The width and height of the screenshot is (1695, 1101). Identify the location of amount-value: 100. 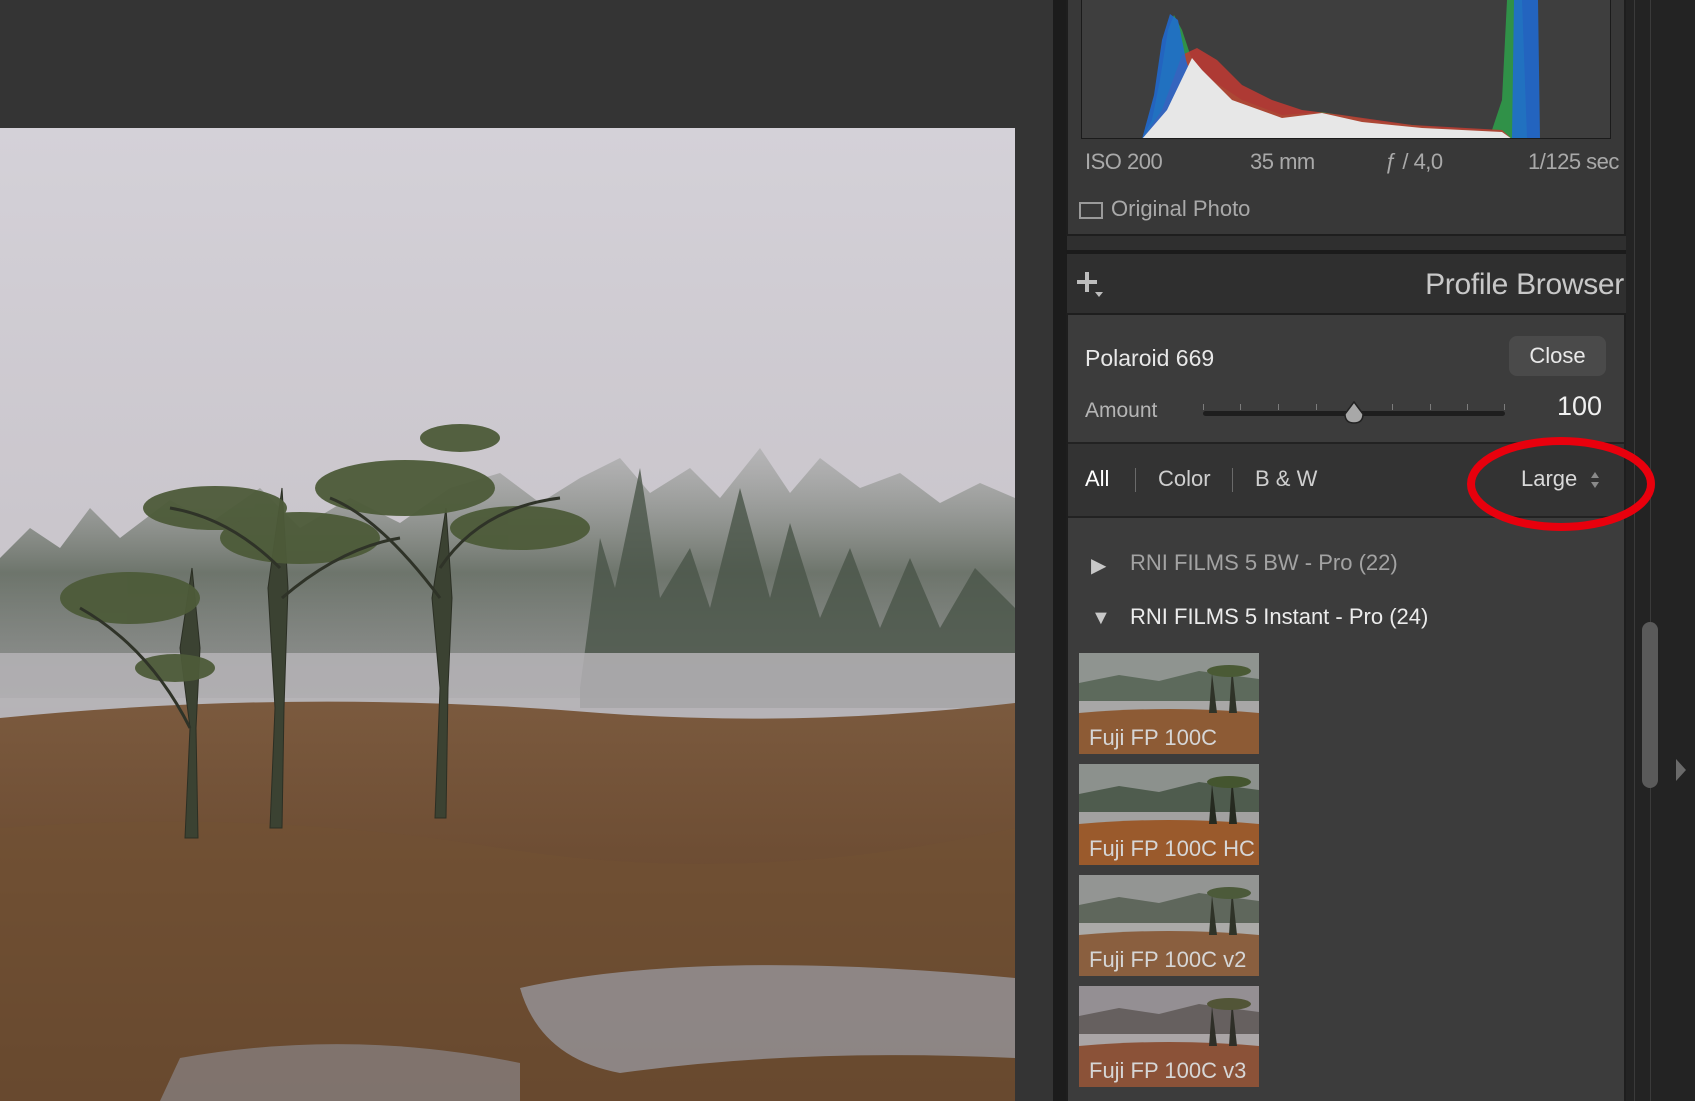
(1571, 406).